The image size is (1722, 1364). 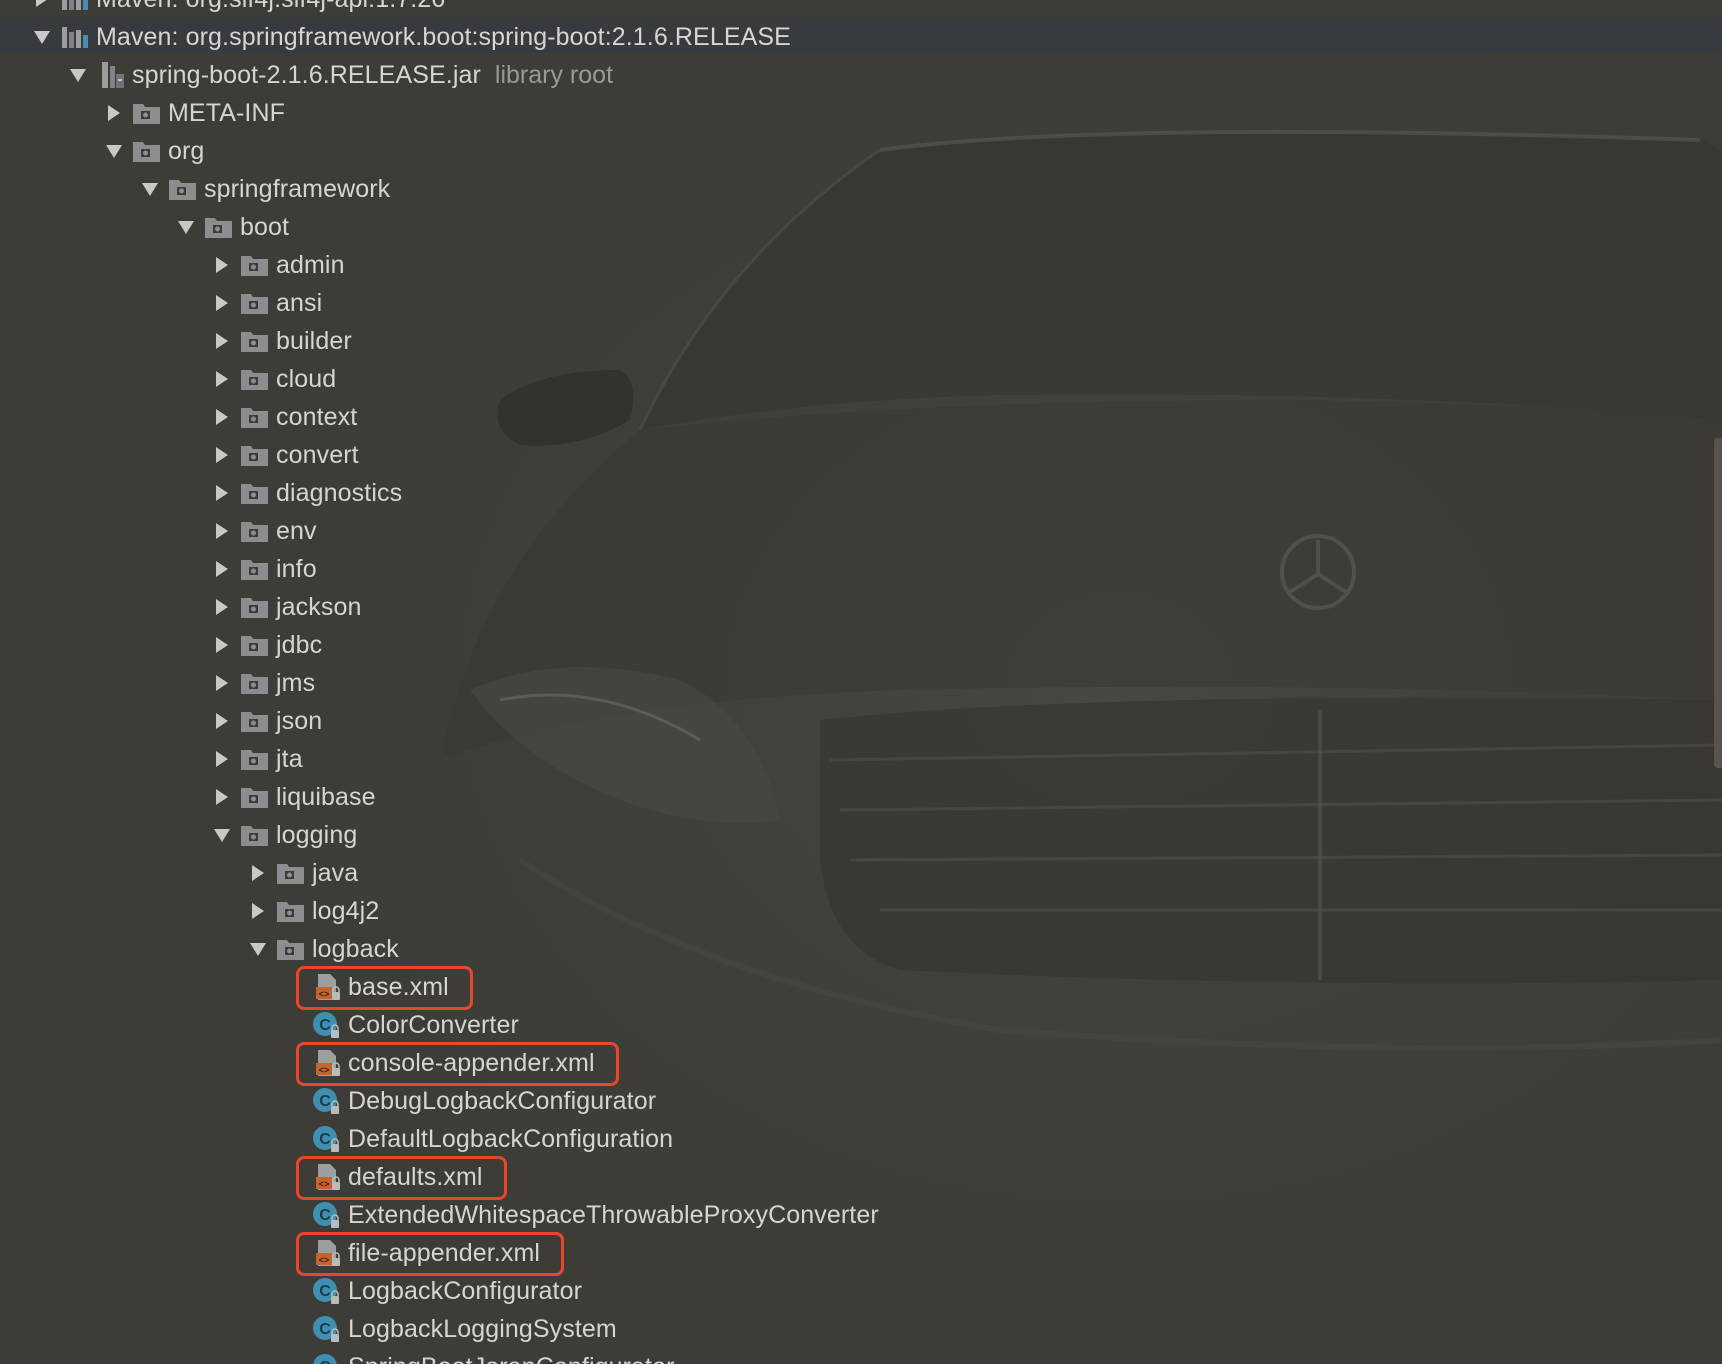 What do you see at coordinates (861, 911) in the screenshot?
I see `tree-node-log4j2: log4j2` at bounding box center [861, 911].